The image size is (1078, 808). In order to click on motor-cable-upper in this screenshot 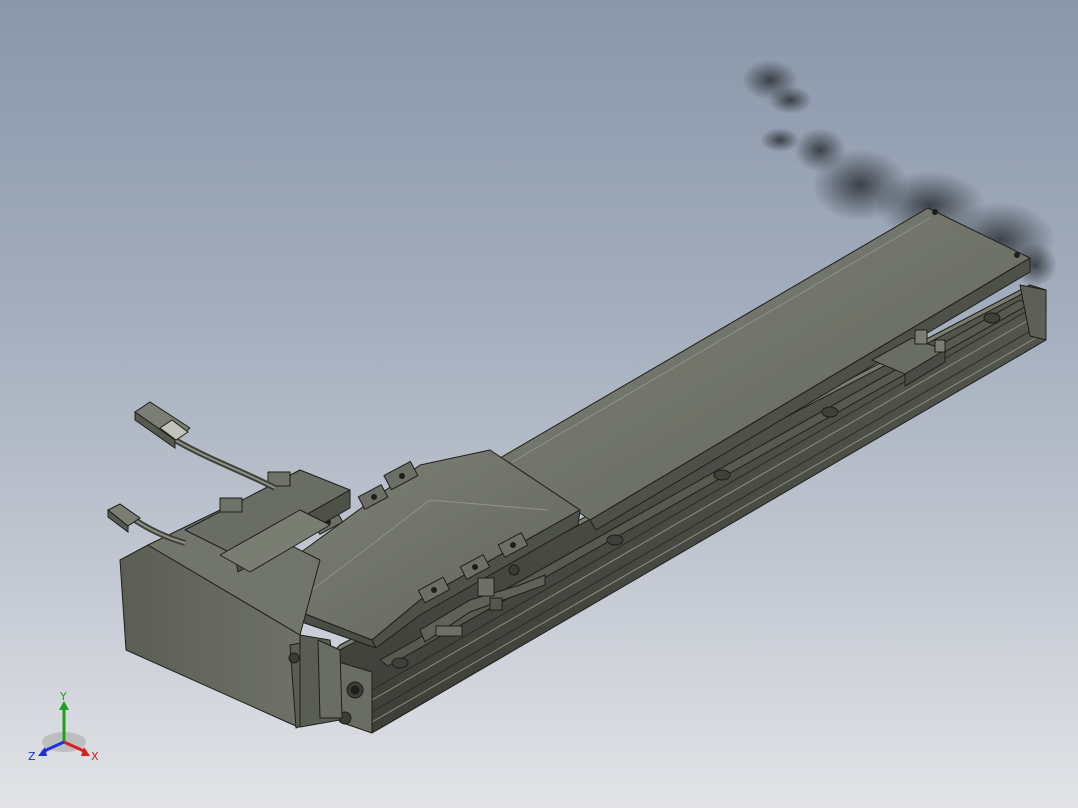, I will do `click(205, 446)`.